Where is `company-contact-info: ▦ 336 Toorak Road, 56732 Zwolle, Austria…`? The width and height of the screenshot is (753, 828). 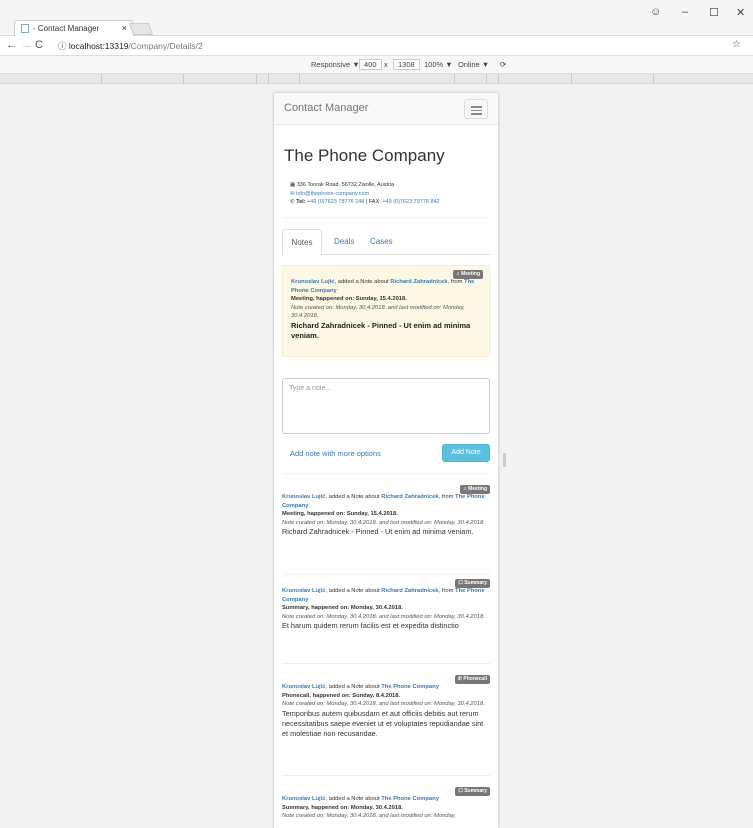 company-contact-info: ▦ 336 Toorak Road, 56732 Zwolle, Austria… is located at coordinates (365, 194).